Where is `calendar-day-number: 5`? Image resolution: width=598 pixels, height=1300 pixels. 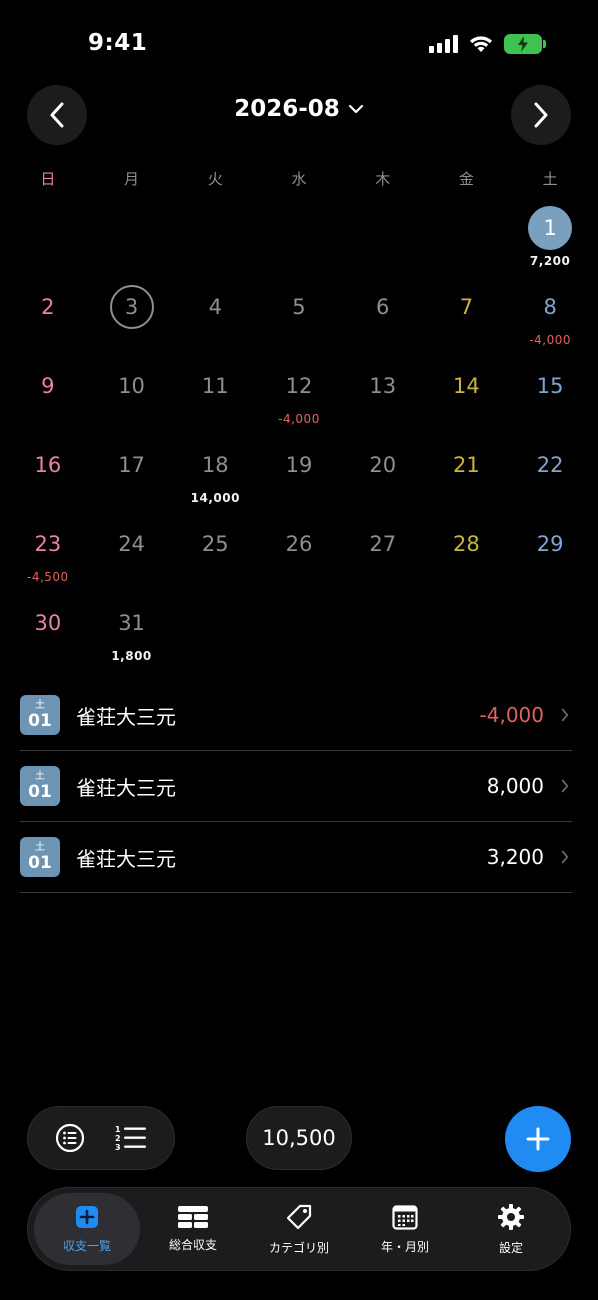
calendar-day-number: 5 is located at coordinates (299, 307).